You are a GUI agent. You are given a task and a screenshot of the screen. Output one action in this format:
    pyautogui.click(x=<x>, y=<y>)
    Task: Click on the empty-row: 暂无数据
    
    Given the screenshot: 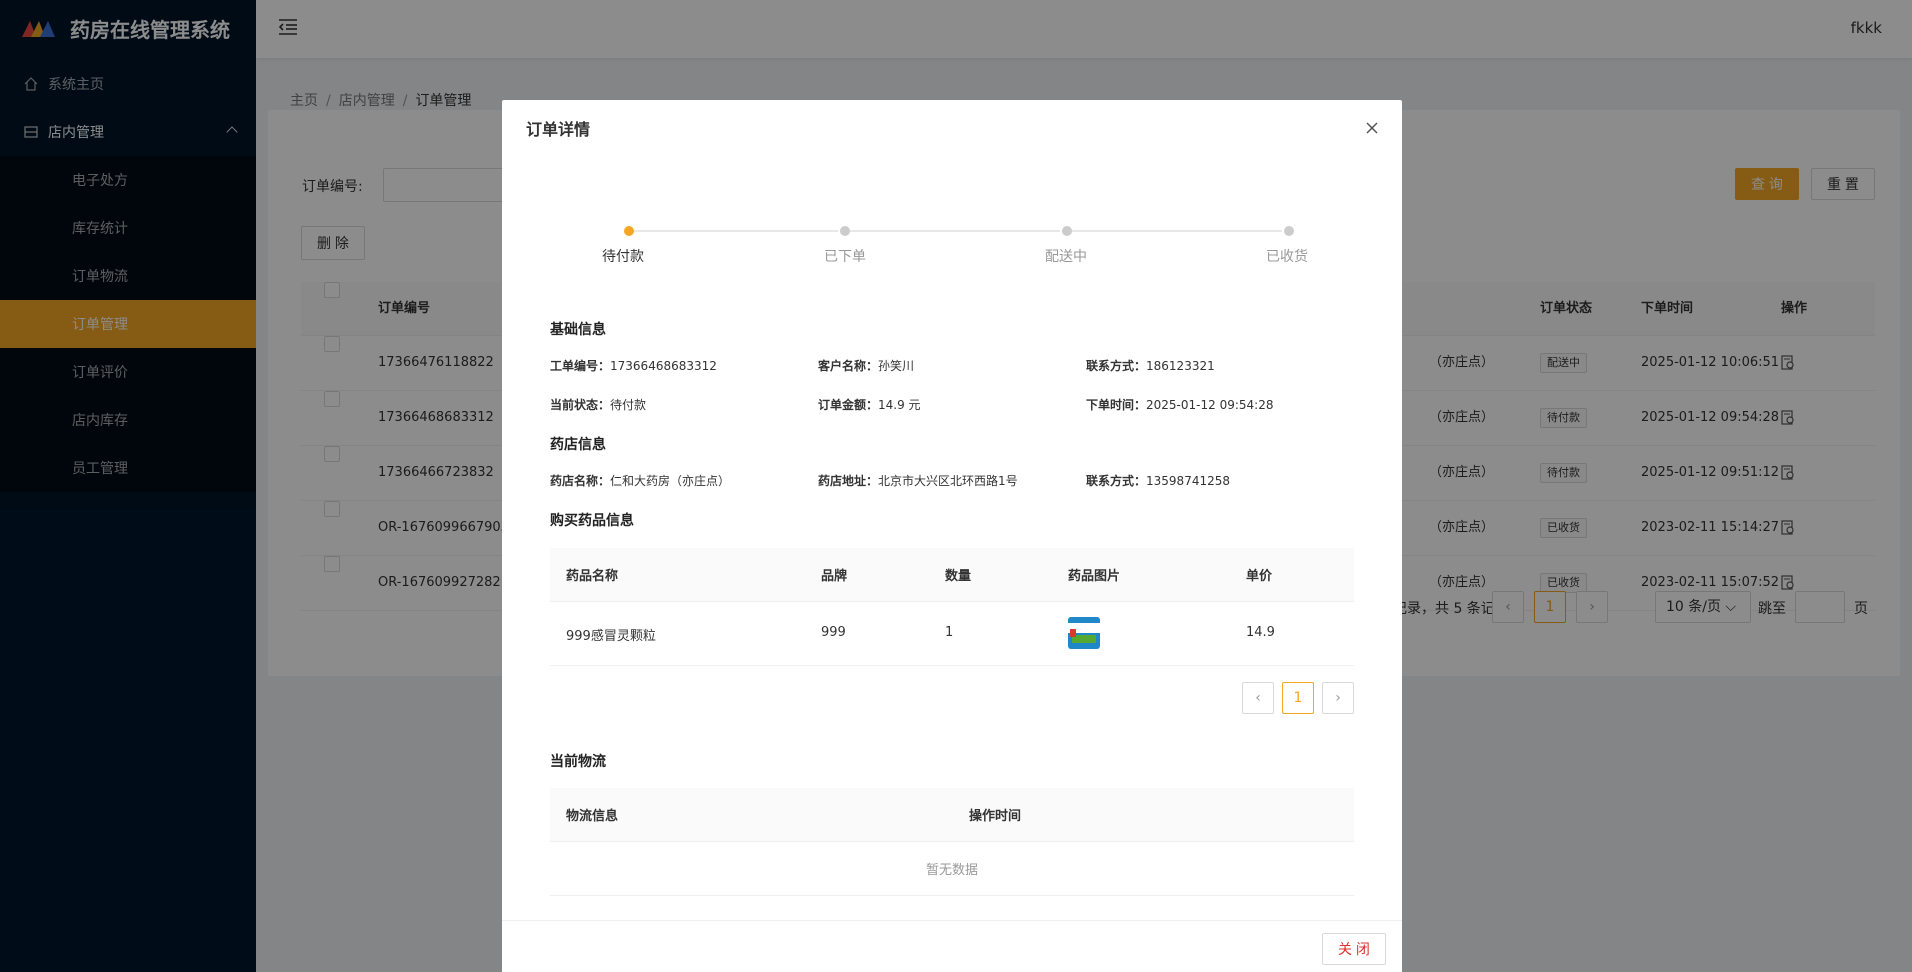 What is the action you would take?
    pyautogui.click(x=952, y=869)
    